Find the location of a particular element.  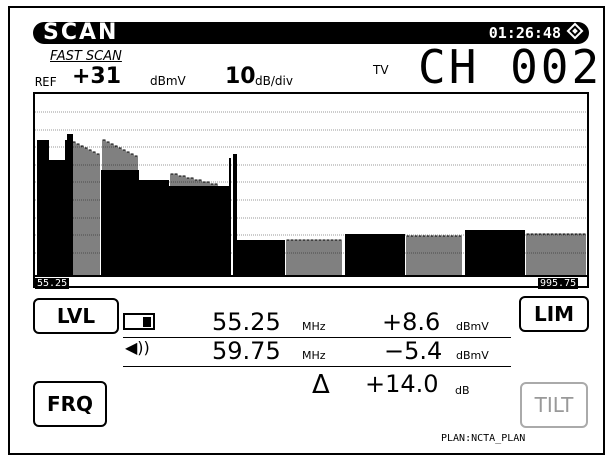

lvl-softkey: LVL is located at coordinates (76, 316).